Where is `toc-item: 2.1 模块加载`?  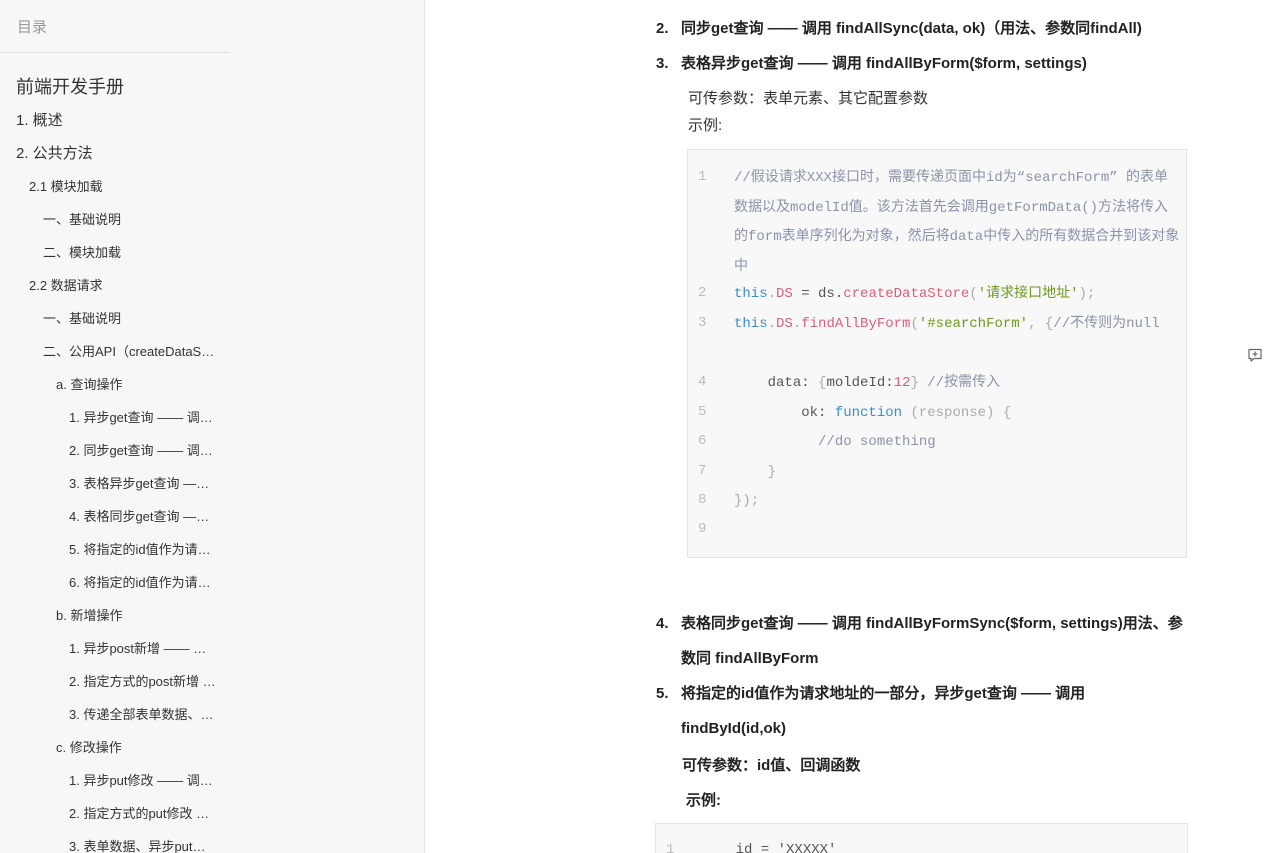
toc-item: 2.1 模块加载 is located at coordinates (115, 186).